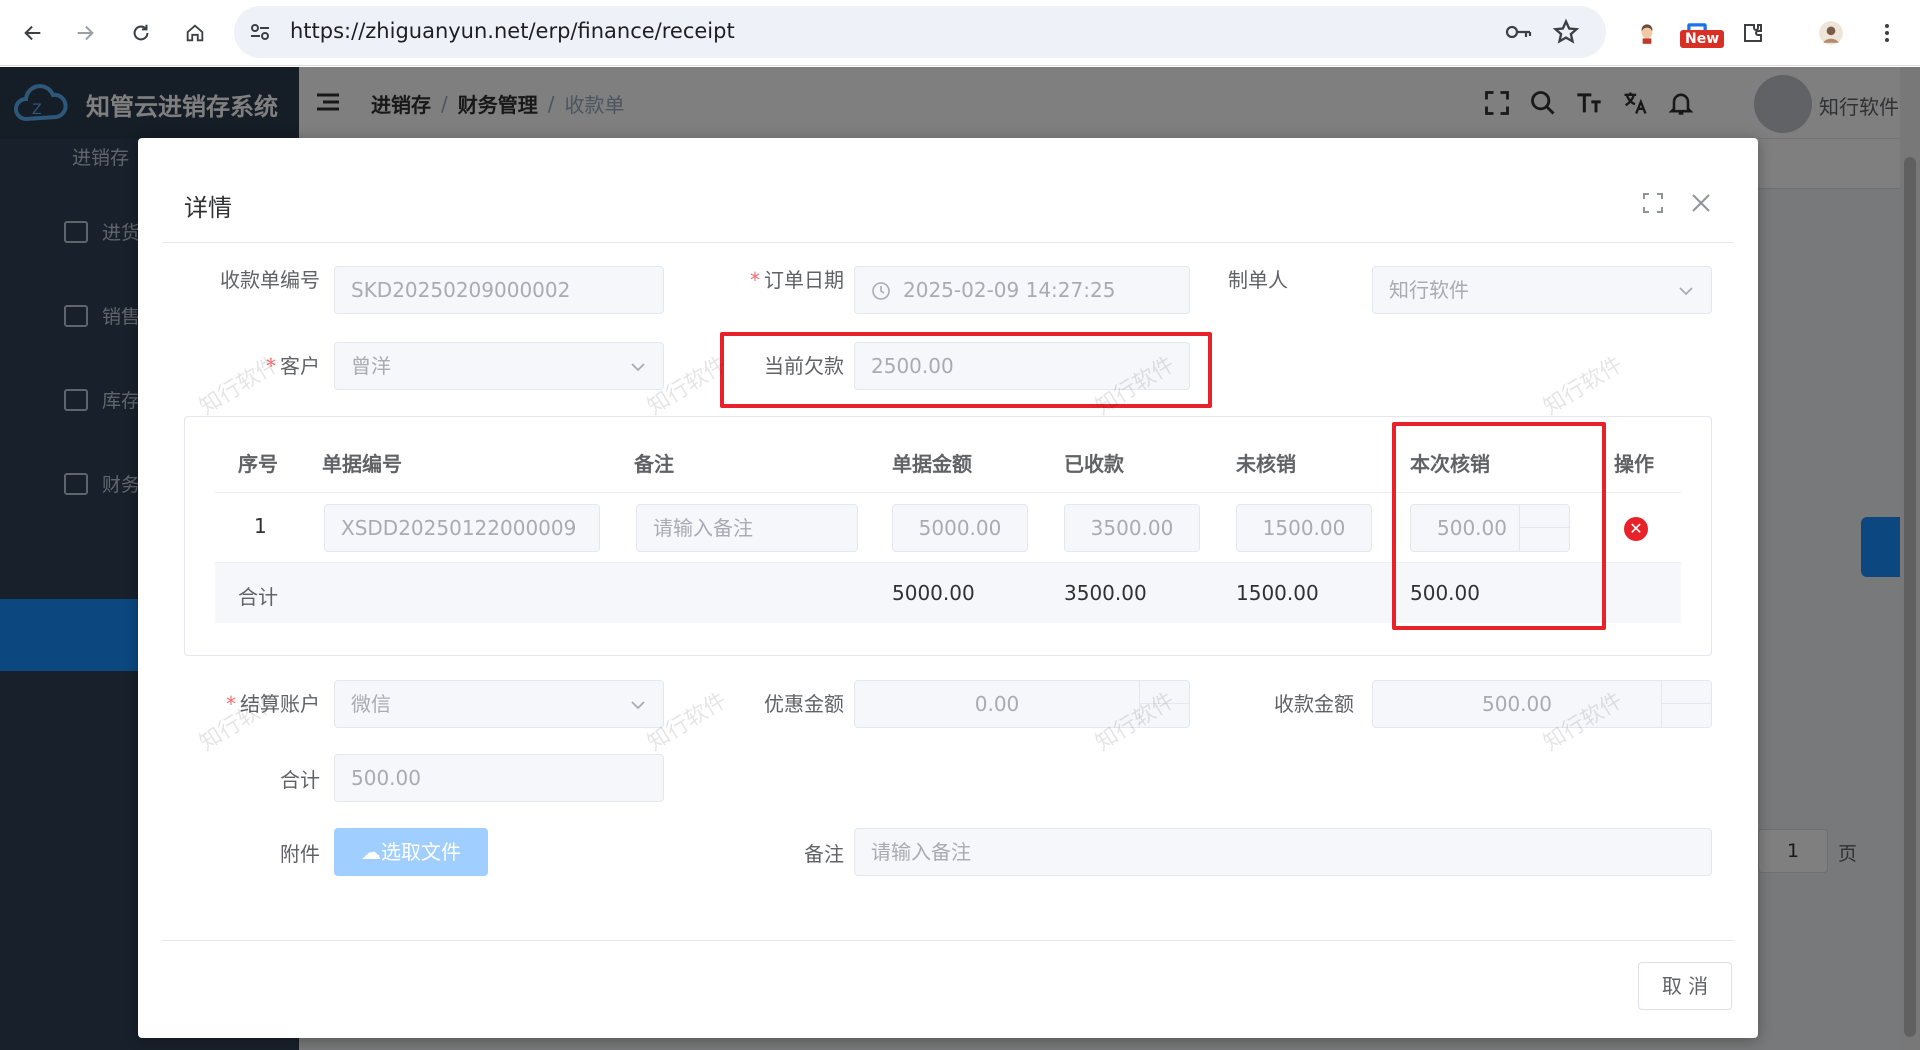 Image resolution: width=1920 pixels, height=1050 pixels. Describe the element at coordinates (300, 854) in the screenshot. I see `attachment-label: 附件` at that location.